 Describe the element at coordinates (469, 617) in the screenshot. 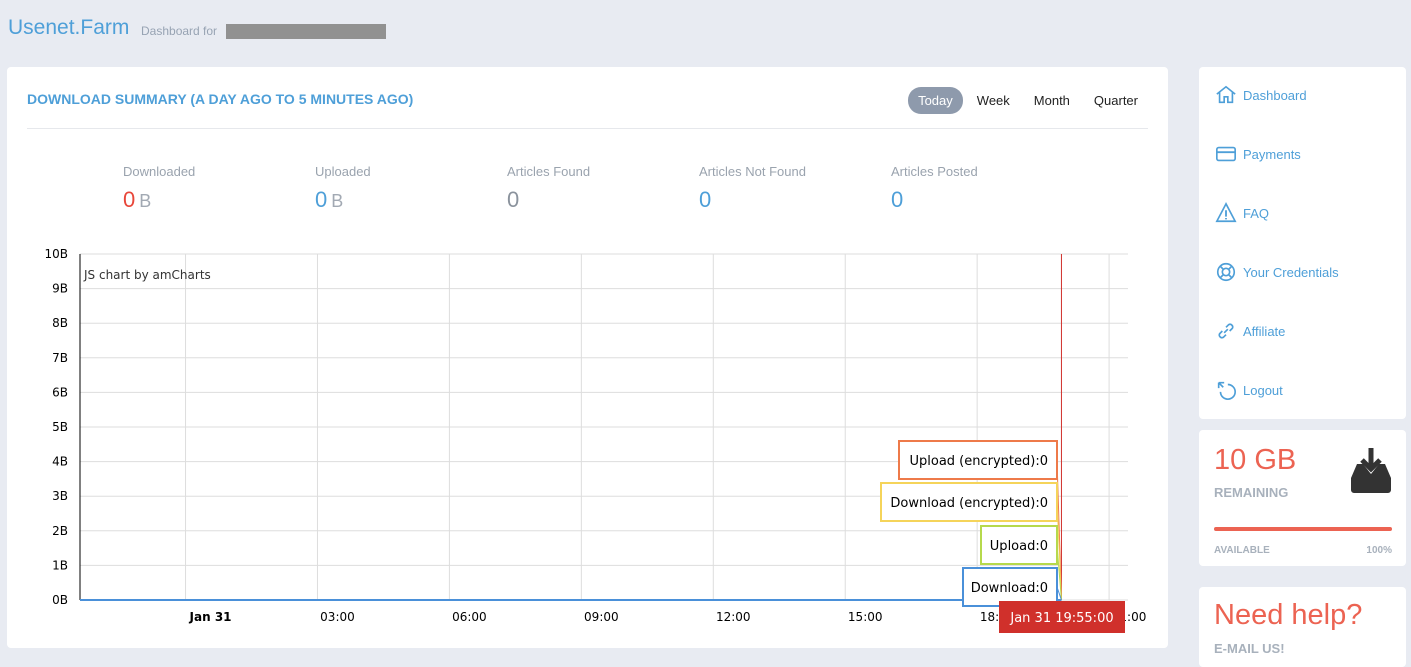

I see `x-tick-label: 06:00` at that location.